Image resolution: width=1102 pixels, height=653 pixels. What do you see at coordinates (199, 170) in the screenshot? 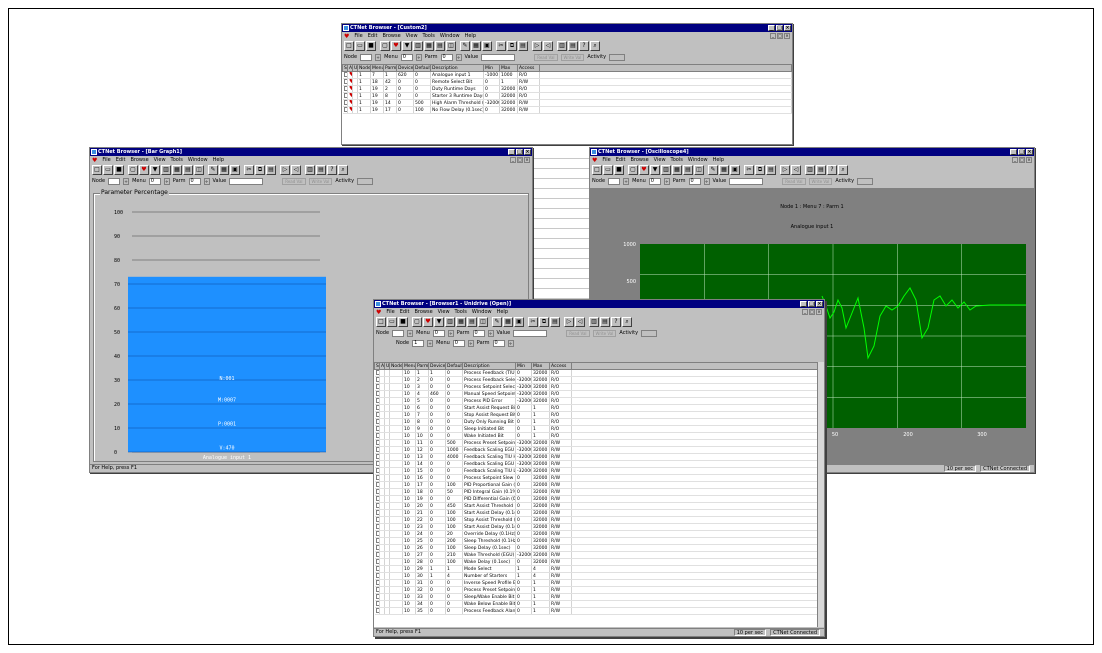
I see `scope-icon: ◫` at bounding box center [199, 170].